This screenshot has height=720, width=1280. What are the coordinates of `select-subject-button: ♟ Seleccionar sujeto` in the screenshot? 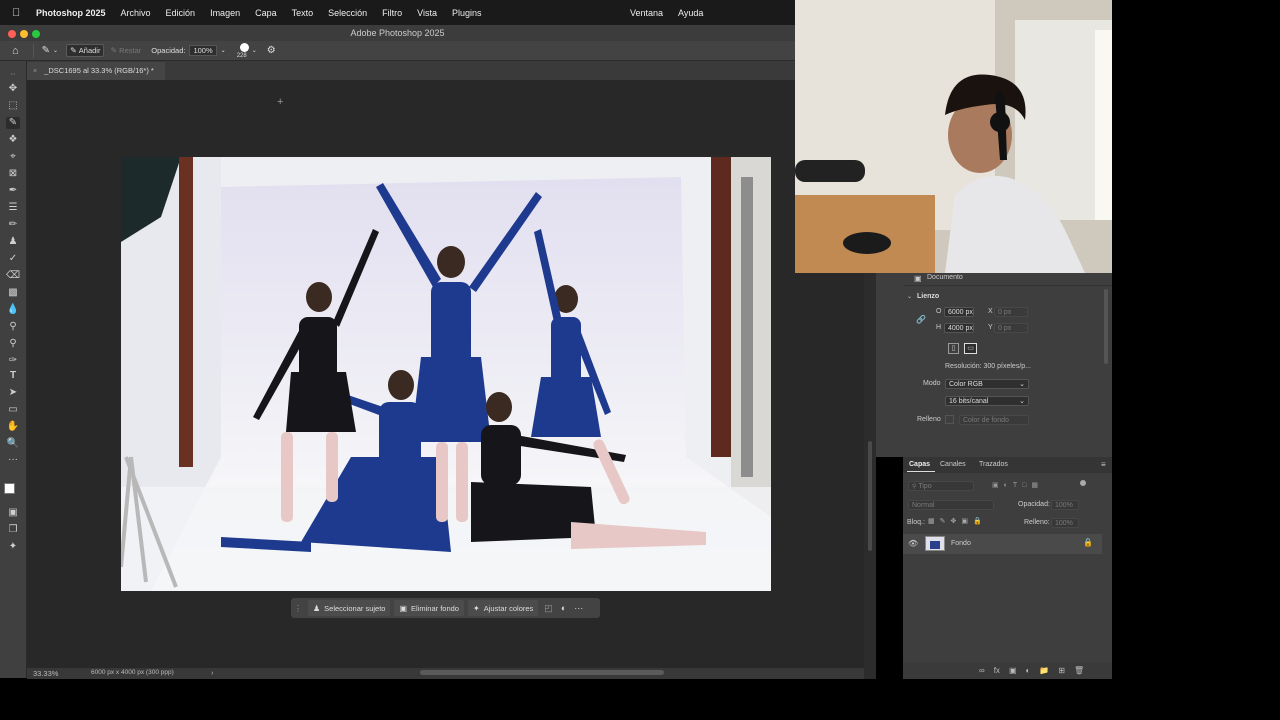 It's located at (349, 608).